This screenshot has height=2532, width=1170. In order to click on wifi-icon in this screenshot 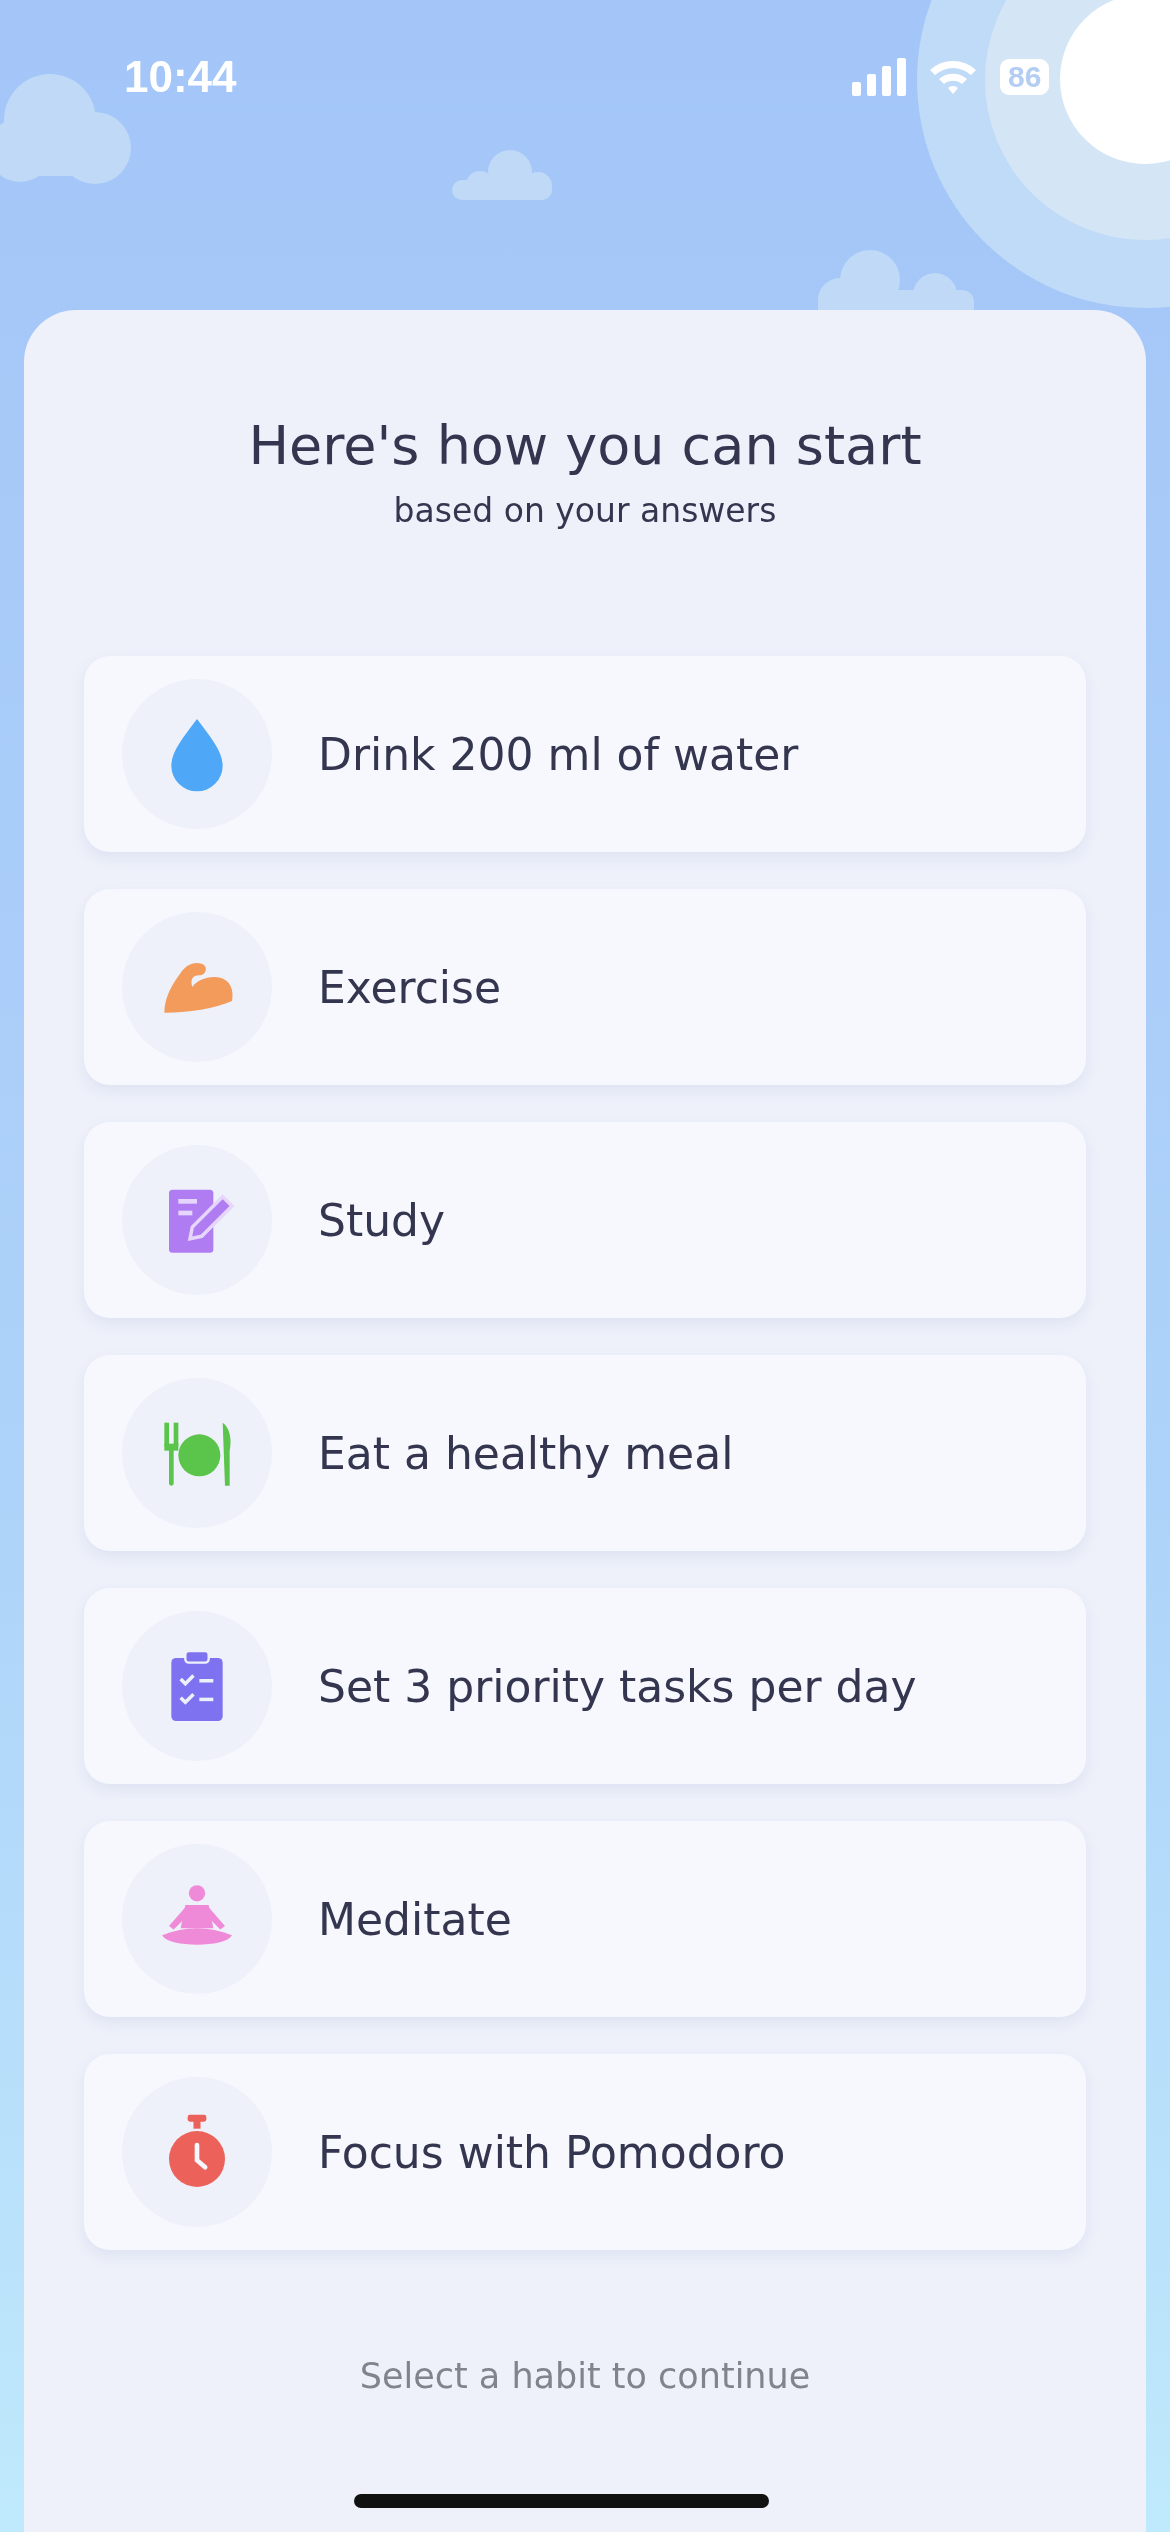, I will do `click(953, 77)`.